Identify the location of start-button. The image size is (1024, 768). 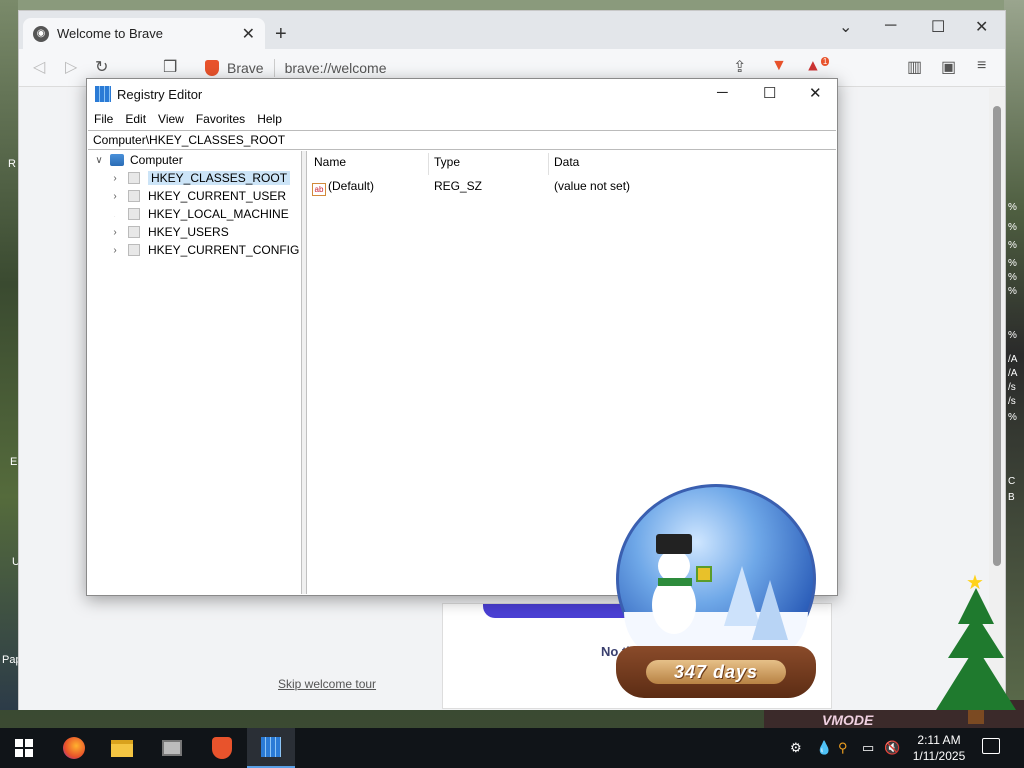
(24, 748).